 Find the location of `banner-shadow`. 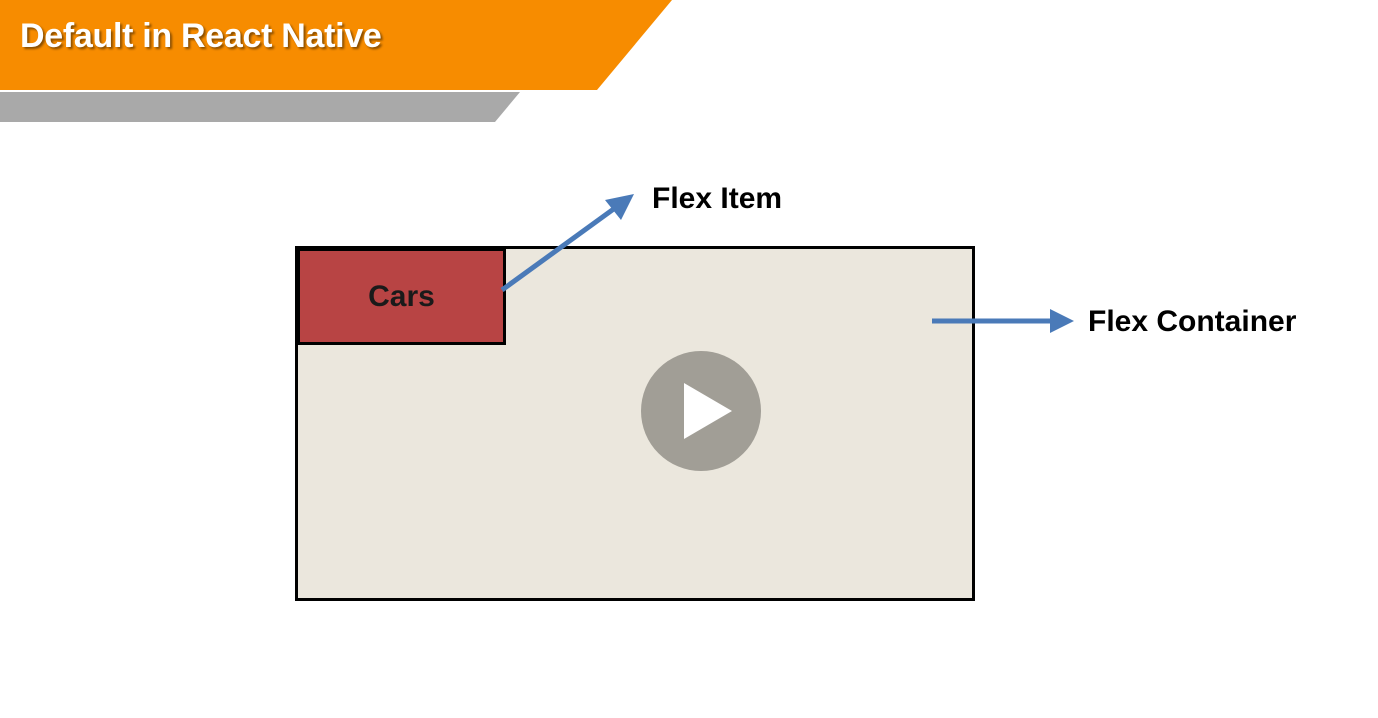

banner-shadow is located at coordinates (260, 107).